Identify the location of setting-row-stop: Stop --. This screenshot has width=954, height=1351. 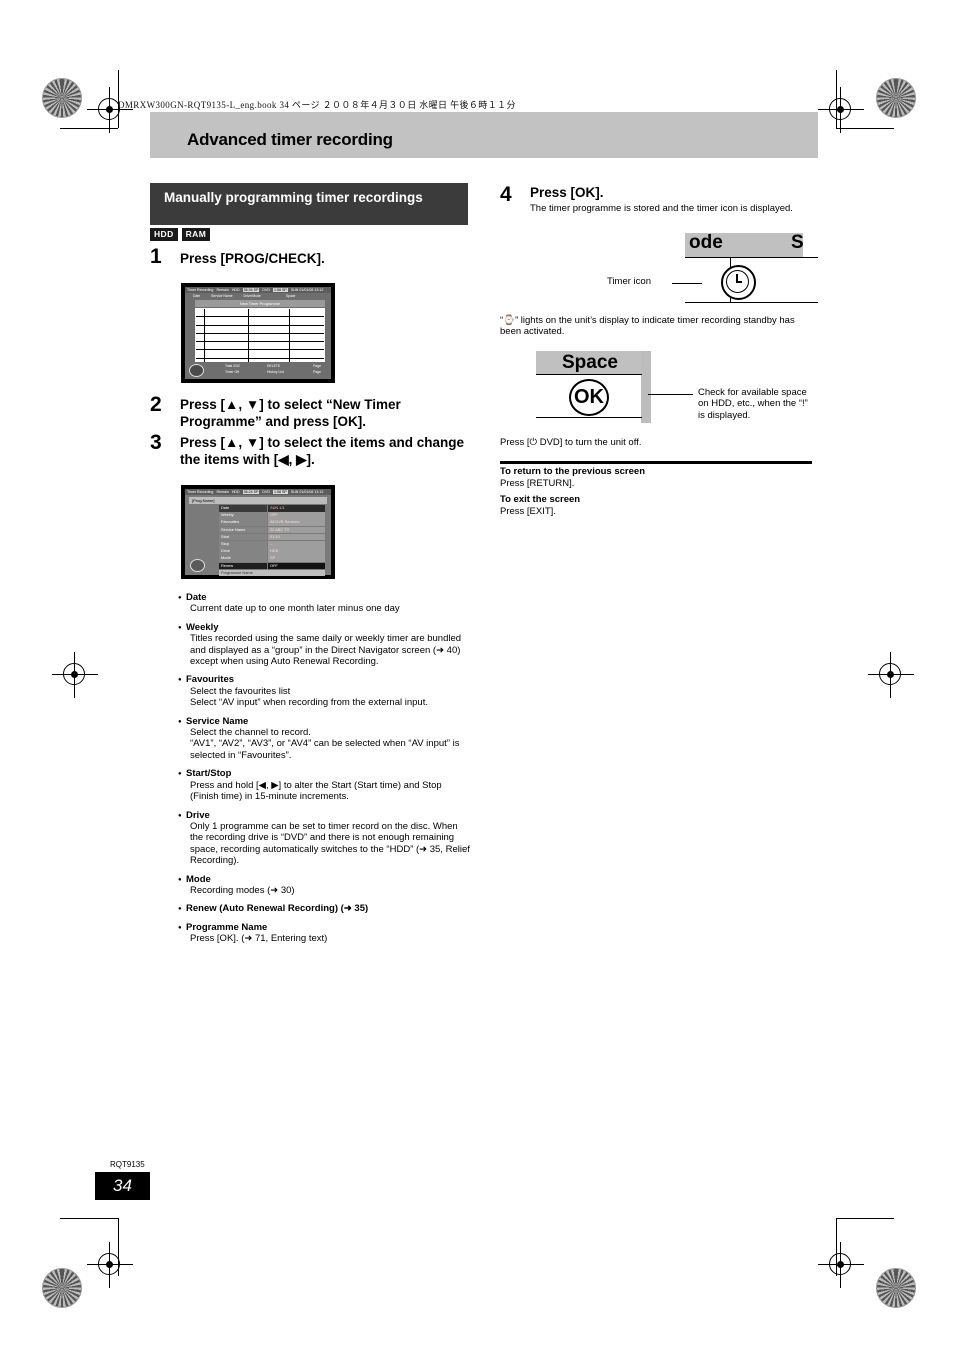
(272, 544).